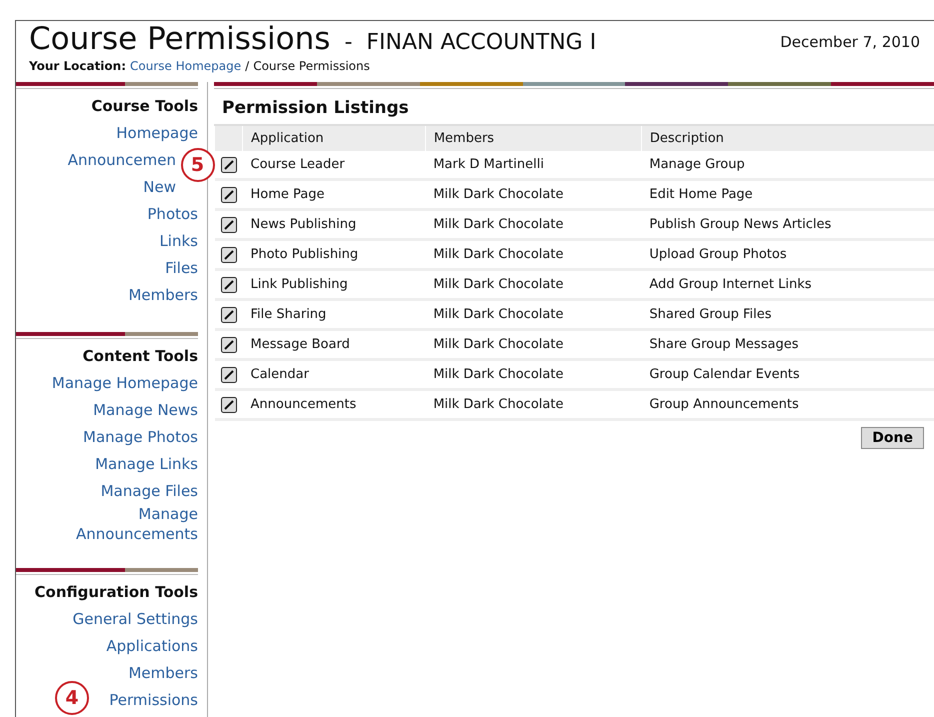 Image resolution: width=934 pixels, height=717 pixels. I want to click on table-cell: Publish Group News Articles, so click(787, 225).